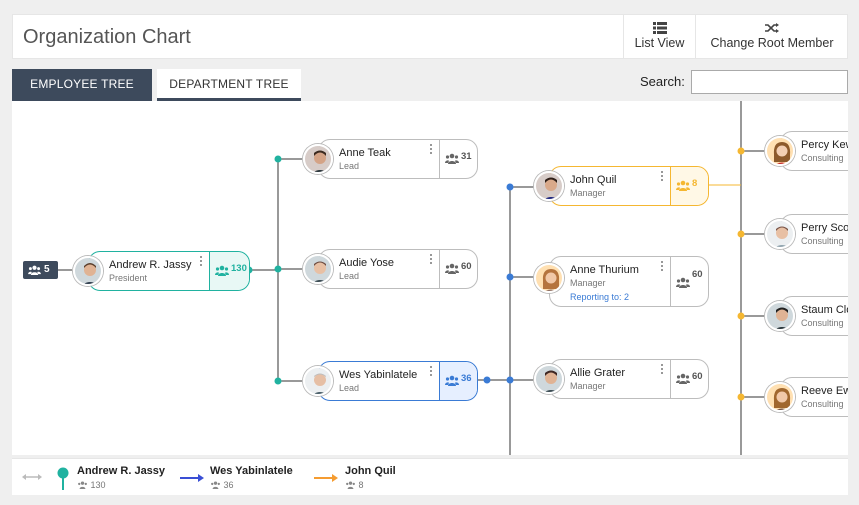 The width and height of the screenshot is (859, 505). What do you see at coordinates (659, 28) in the screenshot?
I see `list-icon` at bounding box center [659, 28].